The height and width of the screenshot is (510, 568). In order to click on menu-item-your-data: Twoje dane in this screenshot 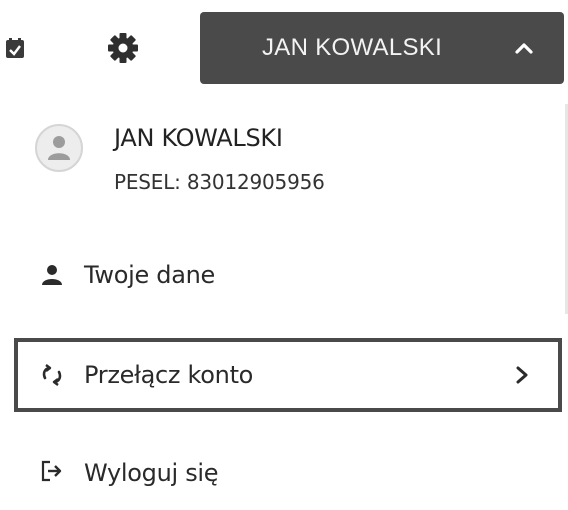, I will do `click(288, 275)`.